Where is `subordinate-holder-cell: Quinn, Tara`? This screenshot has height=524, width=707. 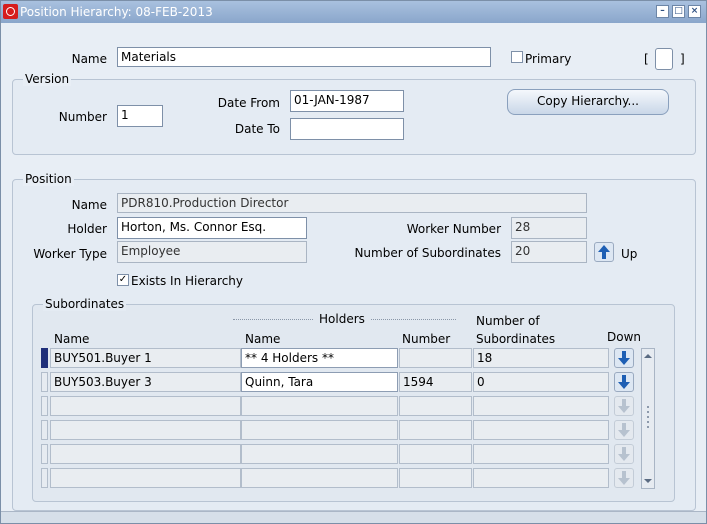
subordinate-holder-cell: Quinn, Tara is located at coordinates (319, 382).